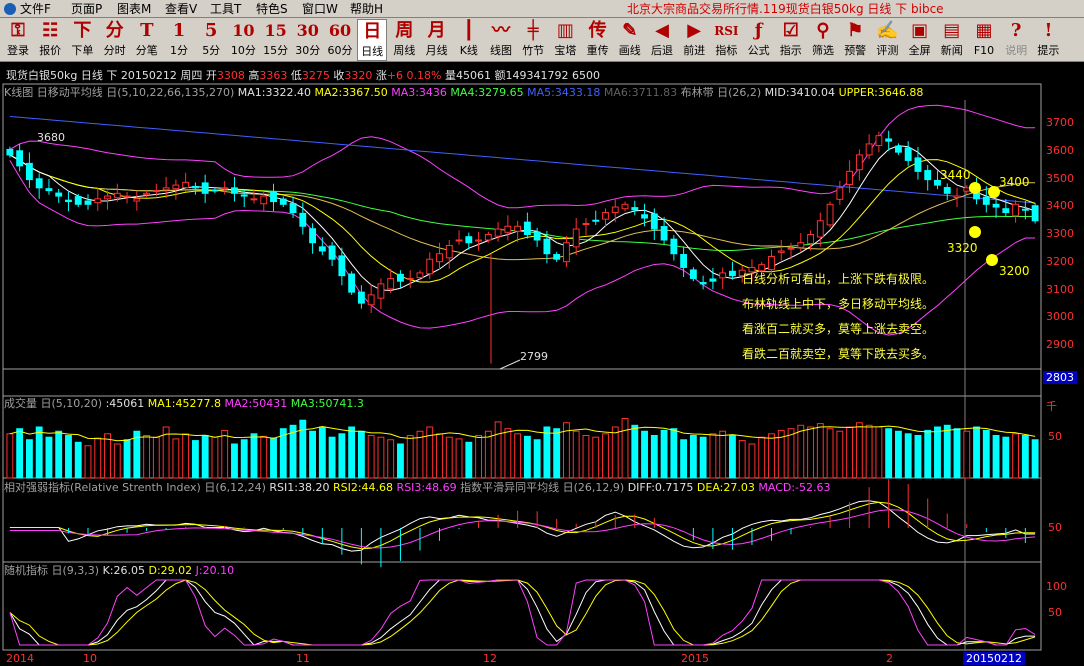  Describe the element at coordinates (299, 487) in the screenshot. I see `rsi1-value: RSI1:38.20` at that location.